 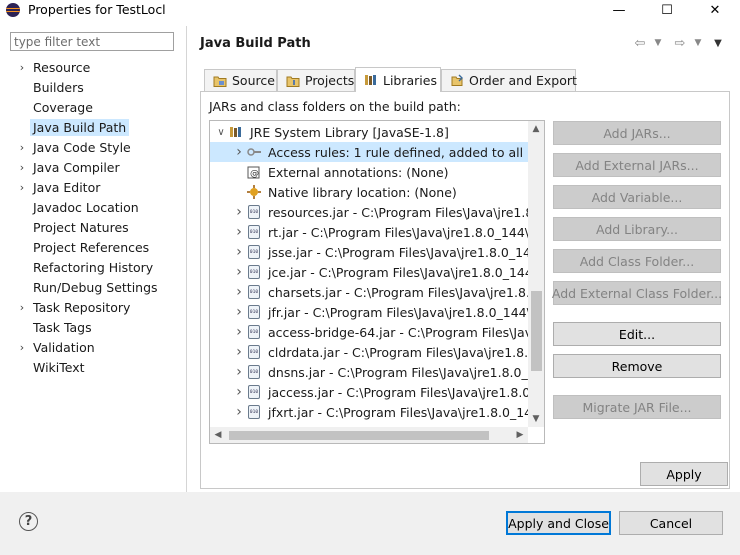 I want to click on nav-item: › Resource, so click(x=99, y=67).